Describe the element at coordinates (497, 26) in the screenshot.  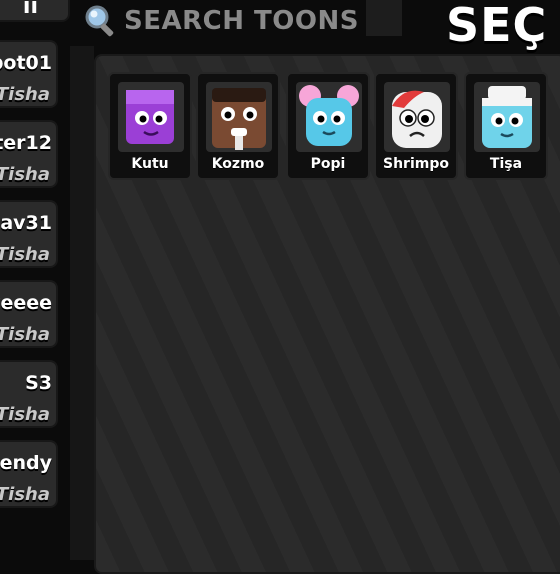
I see `page-title: SEÇ` at that location.